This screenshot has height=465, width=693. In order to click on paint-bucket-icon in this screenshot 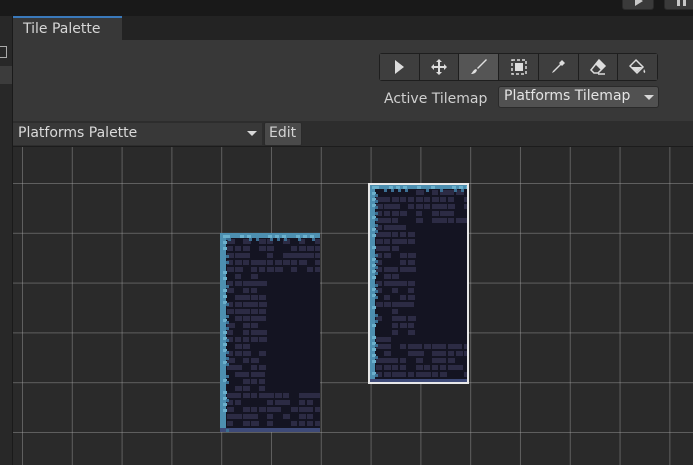, I will do `click(636, 66)`.